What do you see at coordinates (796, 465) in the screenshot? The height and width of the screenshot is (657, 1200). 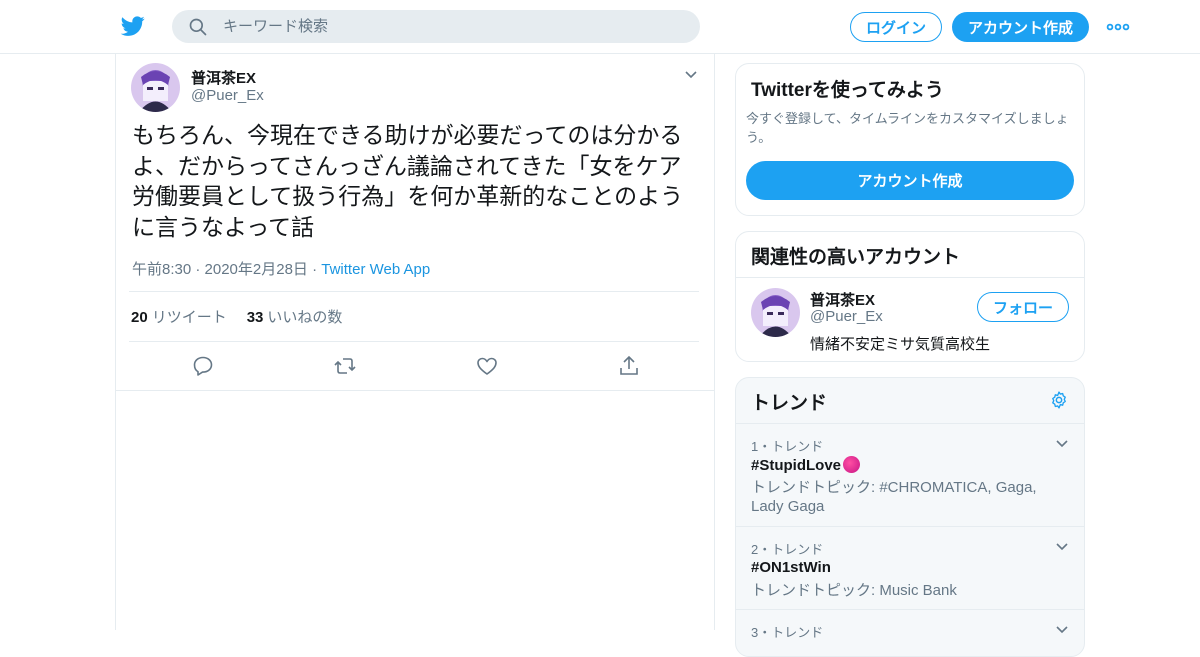 I see `trend-tag-text: #StupidLove` at bounding box center [796, 465].